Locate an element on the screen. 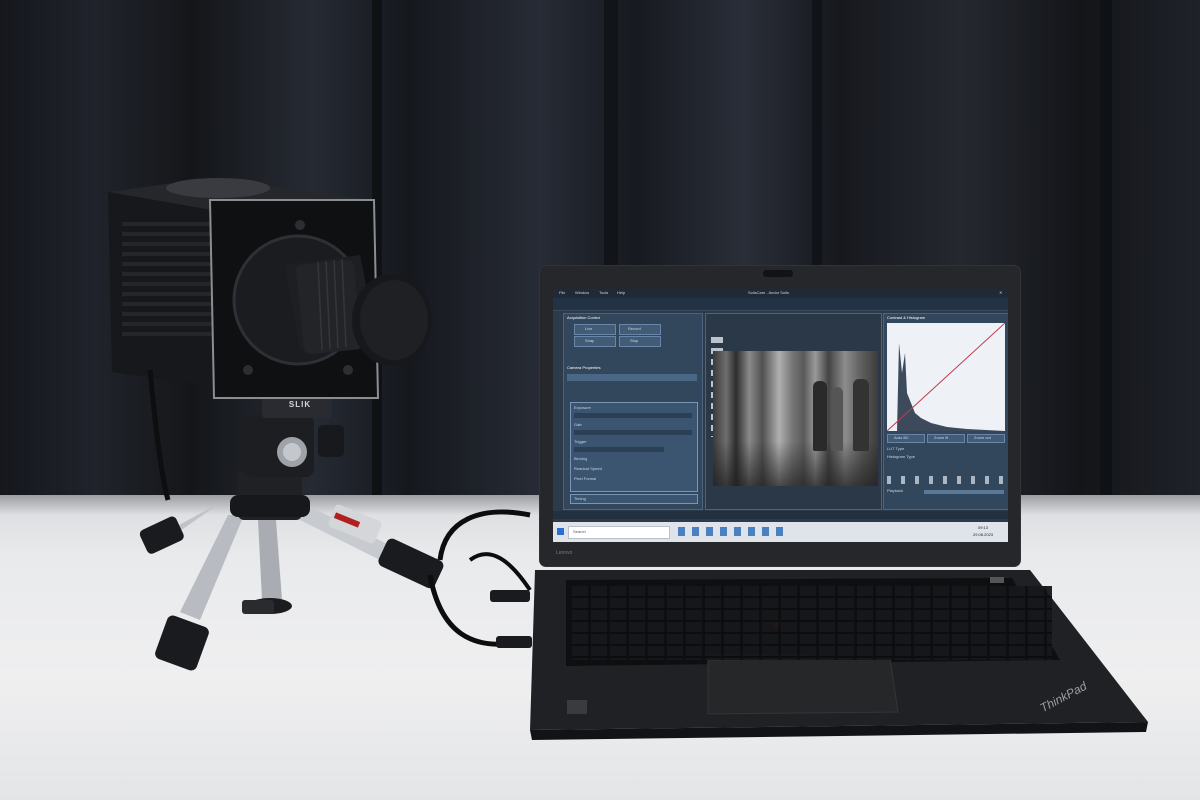 The height and width of the screenshot is (800, 1200). playback-controls is located at coordinates (946, 480).